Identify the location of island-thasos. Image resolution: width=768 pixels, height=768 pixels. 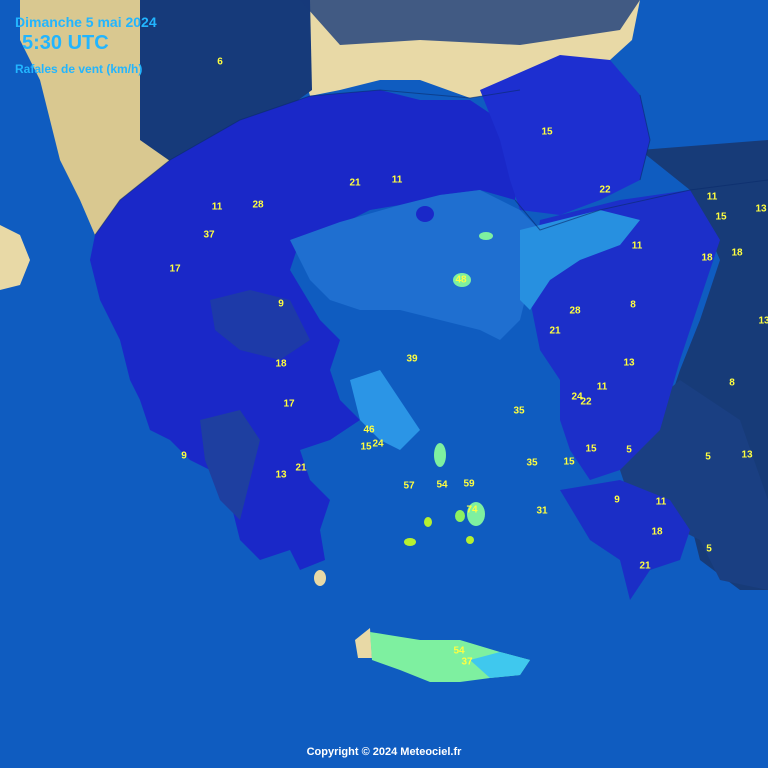
(425, 214).